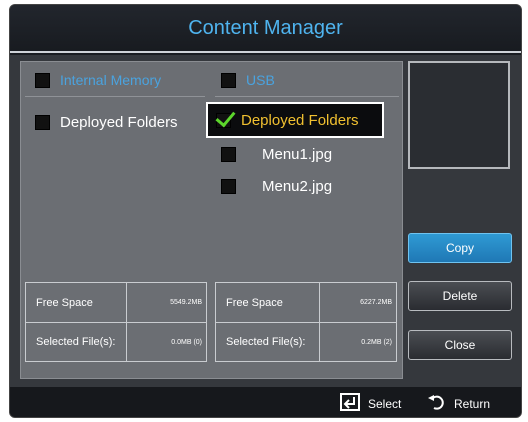 The width and height of the screenshot is (528, 422). I want to click on internal-memory-header: Internal Memory, so click(98, 80).